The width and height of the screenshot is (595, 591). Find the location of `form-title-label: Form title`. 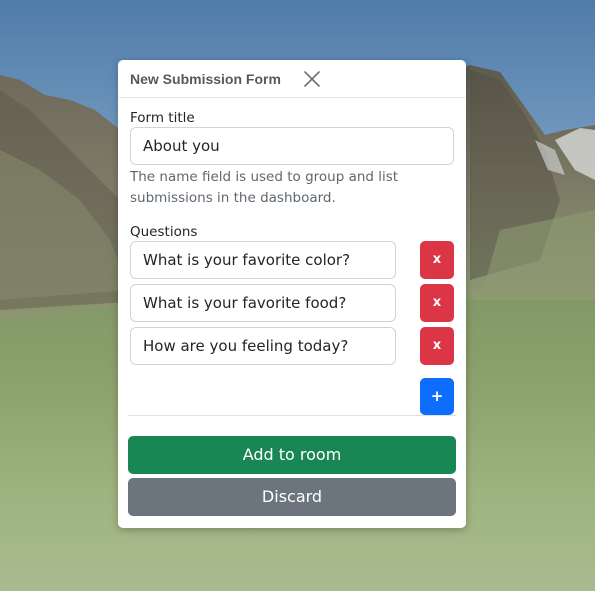

form-title-label: Form title is located at coordinates (162, 118).